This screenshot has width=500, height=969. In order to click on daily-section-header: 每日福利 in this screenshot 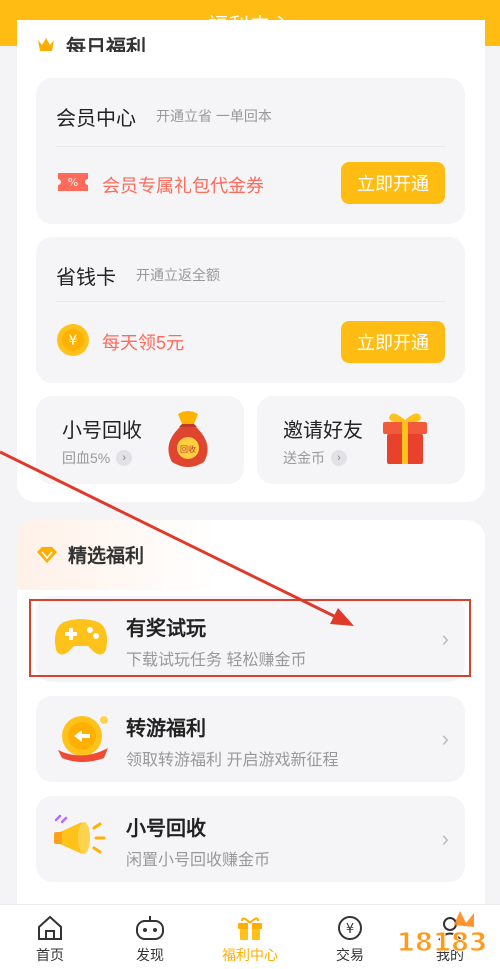, I will do `click(91, 40)`.